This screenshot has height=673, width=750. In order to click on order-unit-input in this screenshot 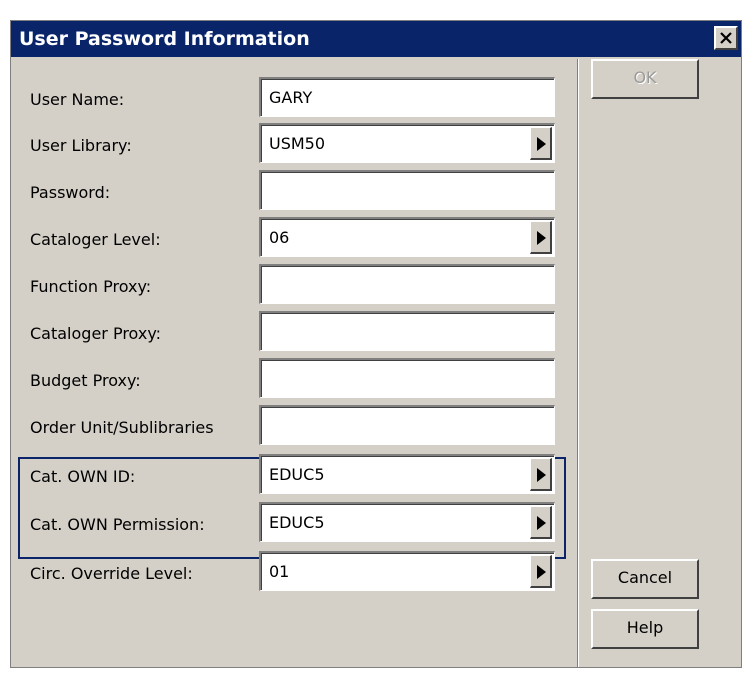, I will do `click(407, 425)`.